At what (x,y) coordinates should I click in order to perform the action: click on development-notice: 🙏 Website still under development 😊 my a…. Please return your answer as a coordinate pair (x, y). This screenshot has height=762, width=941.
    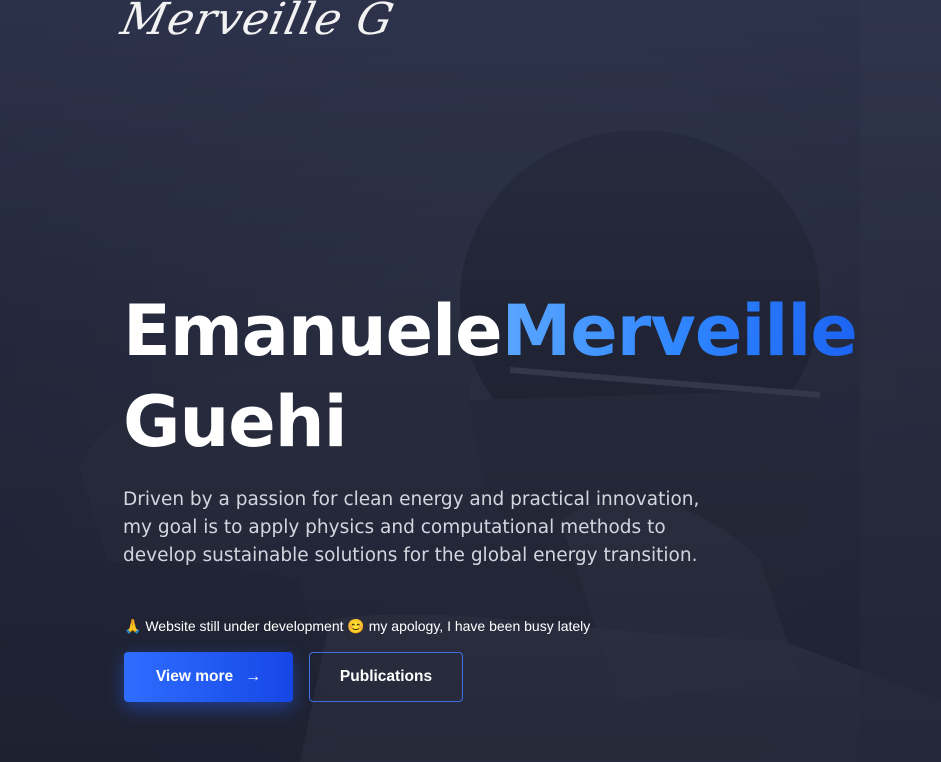
    Looking at the image, I should click on (357, 626).